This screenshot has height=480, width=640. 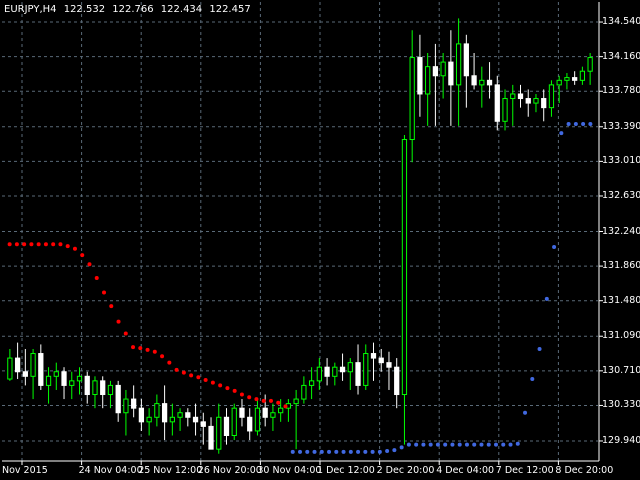 I want to click on low-value: 122.434, so click(x=181, y=9).